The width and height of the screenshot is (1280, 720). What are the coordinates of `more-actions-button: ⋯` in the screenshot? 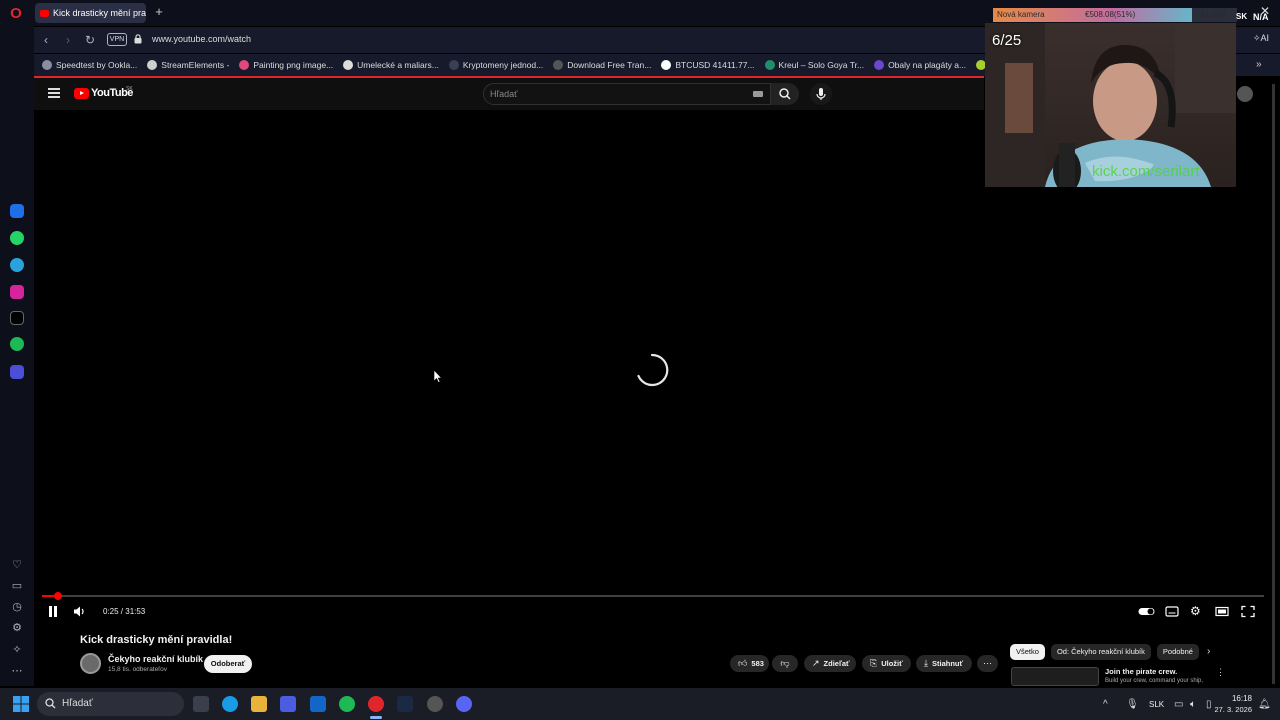 It's located at (987, 663).